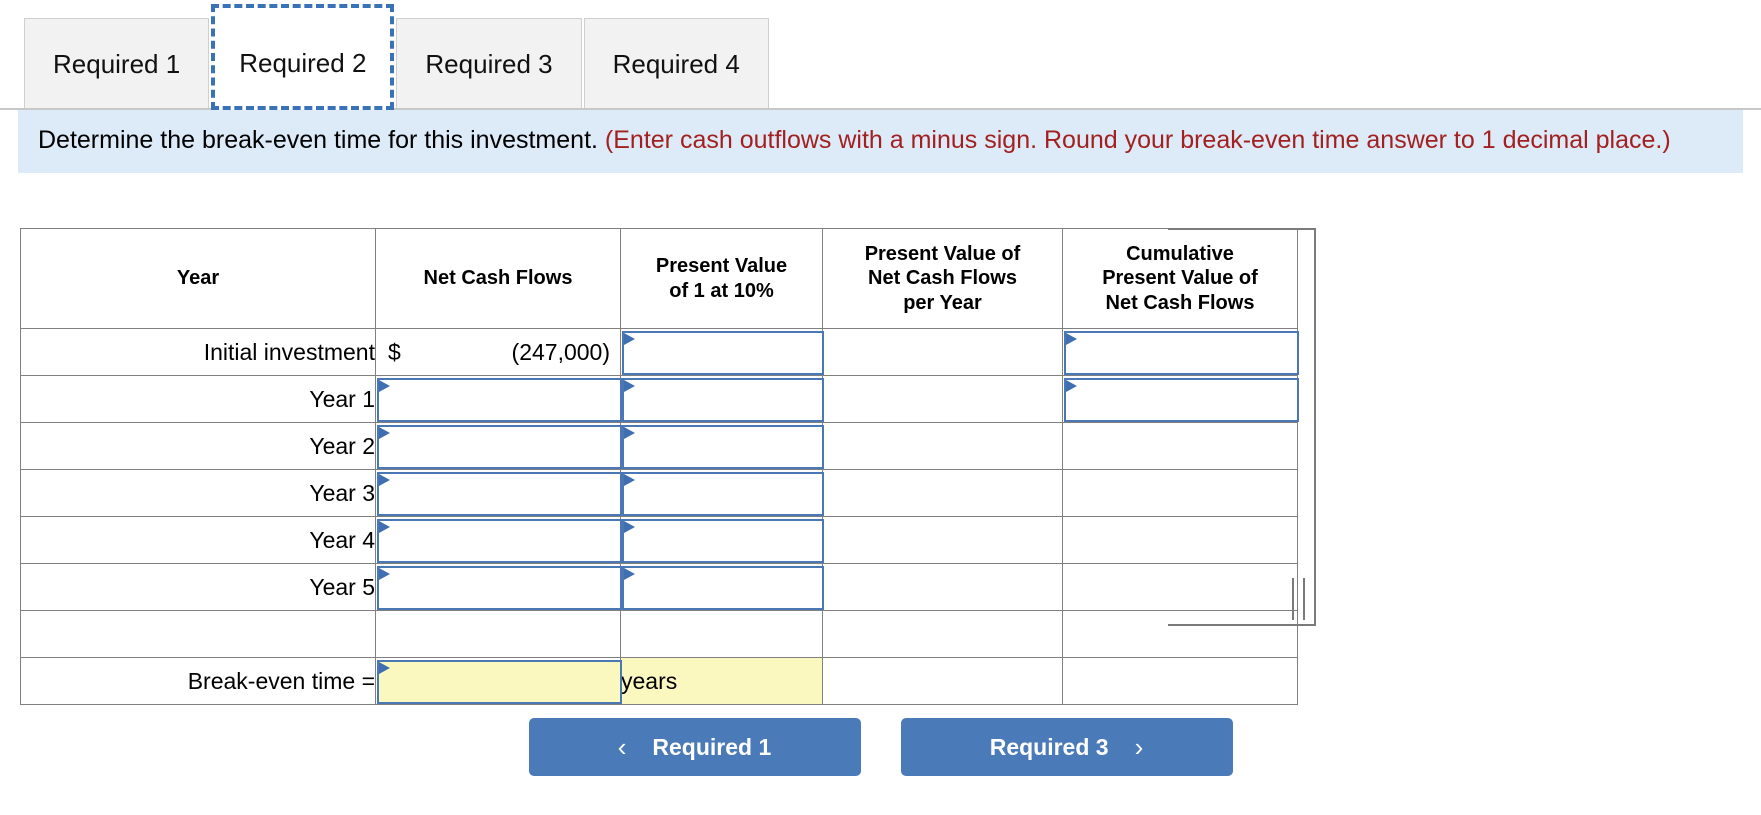 The height and width of the screenshot is (815, 1761). I want to click on header-line: Present Value, so click(721, 266).